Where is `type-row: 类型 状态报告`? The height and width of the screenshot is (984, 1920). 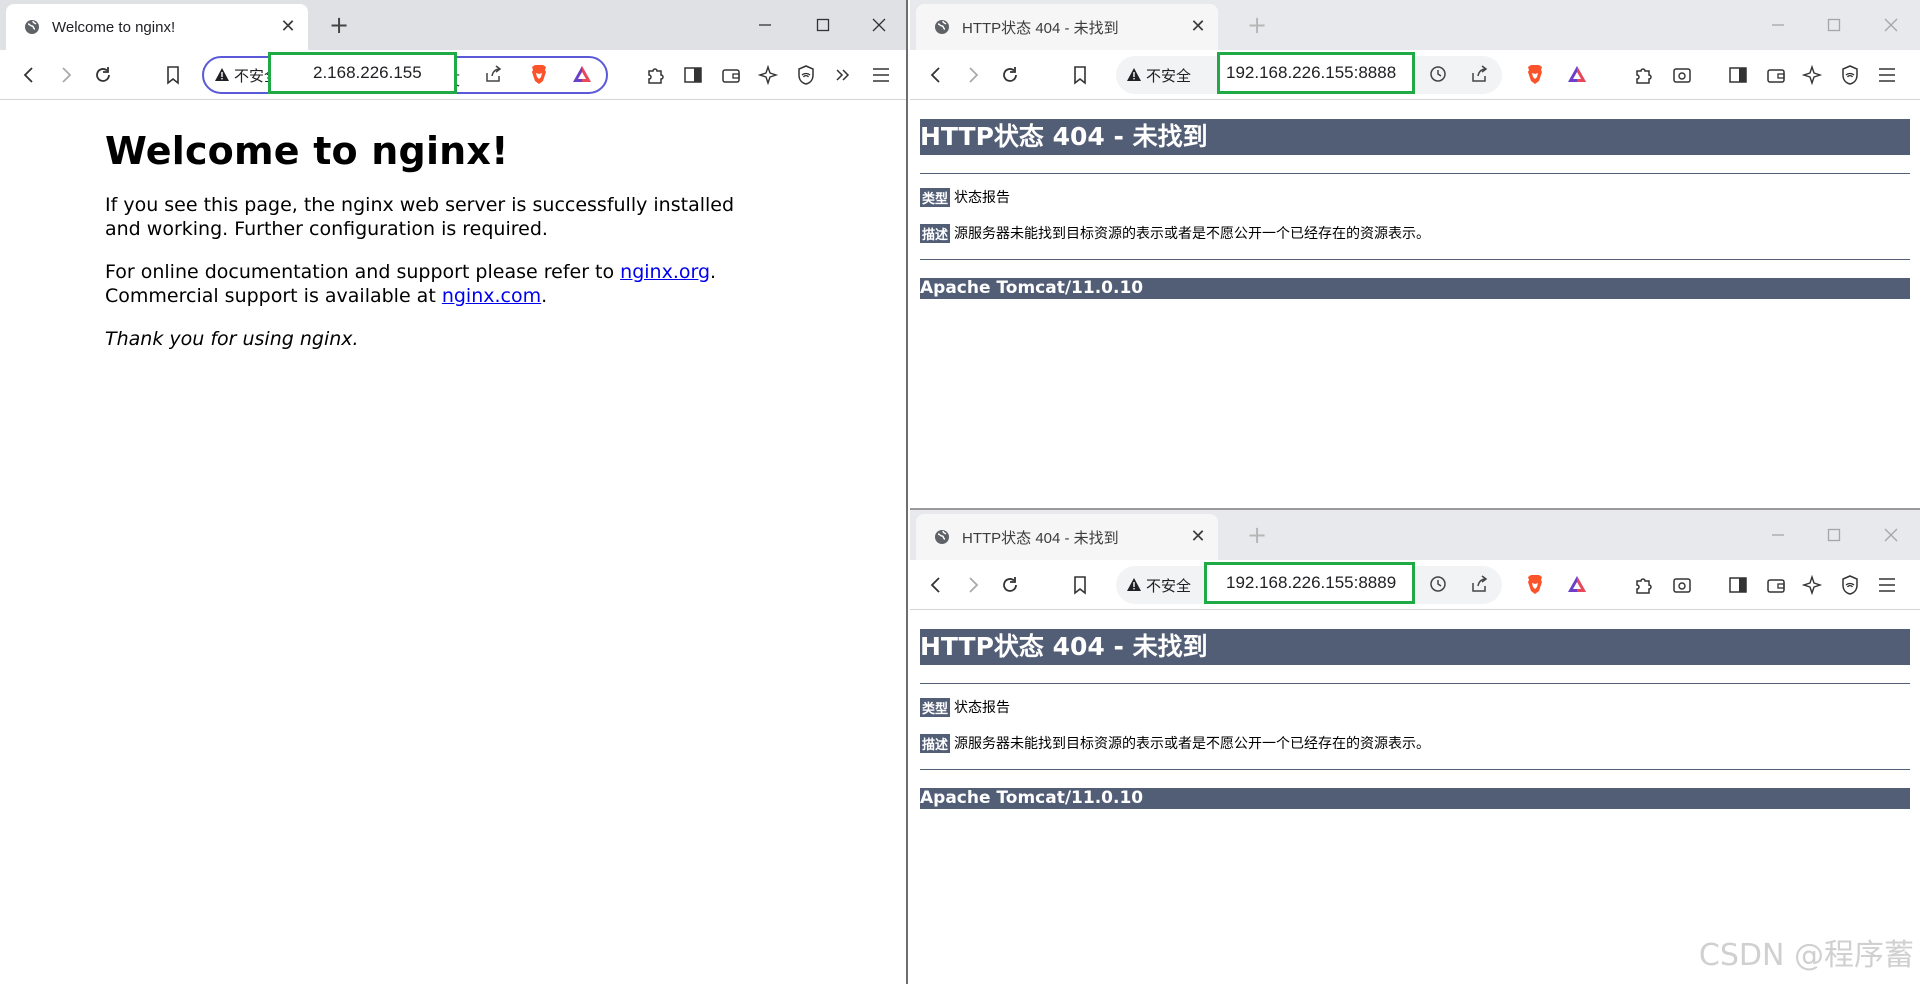
type-row: 类型 状态报告 is located at coordinates (1415, 707).